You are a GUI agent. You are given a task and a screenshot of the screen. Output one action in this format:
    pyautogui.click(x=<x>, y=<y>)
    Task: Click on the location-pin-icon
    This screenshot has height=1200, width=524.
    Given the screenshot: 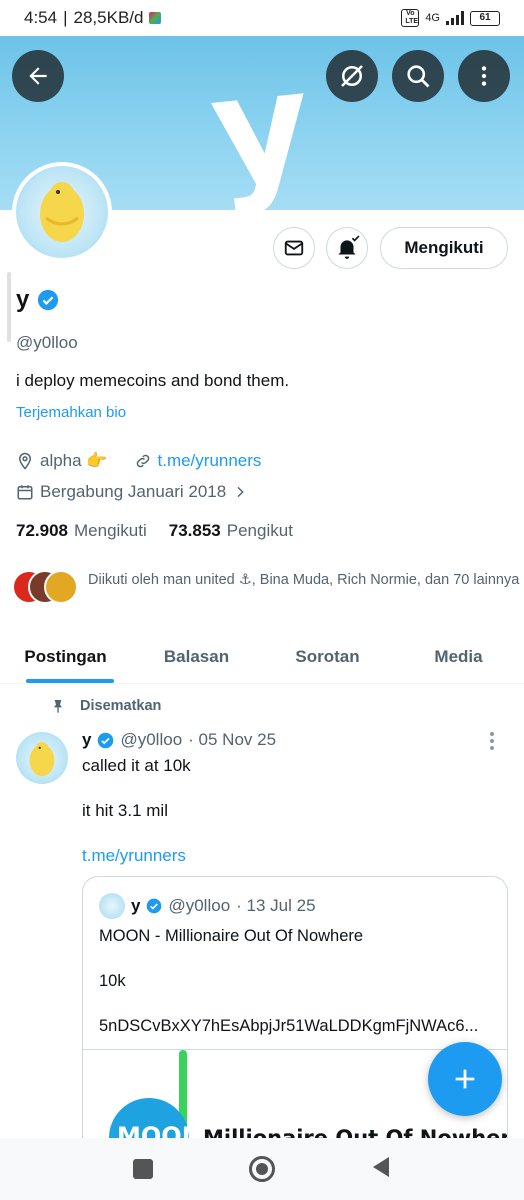 What is the action you would take?
    pyautogui.click(x=25, y=461)
    